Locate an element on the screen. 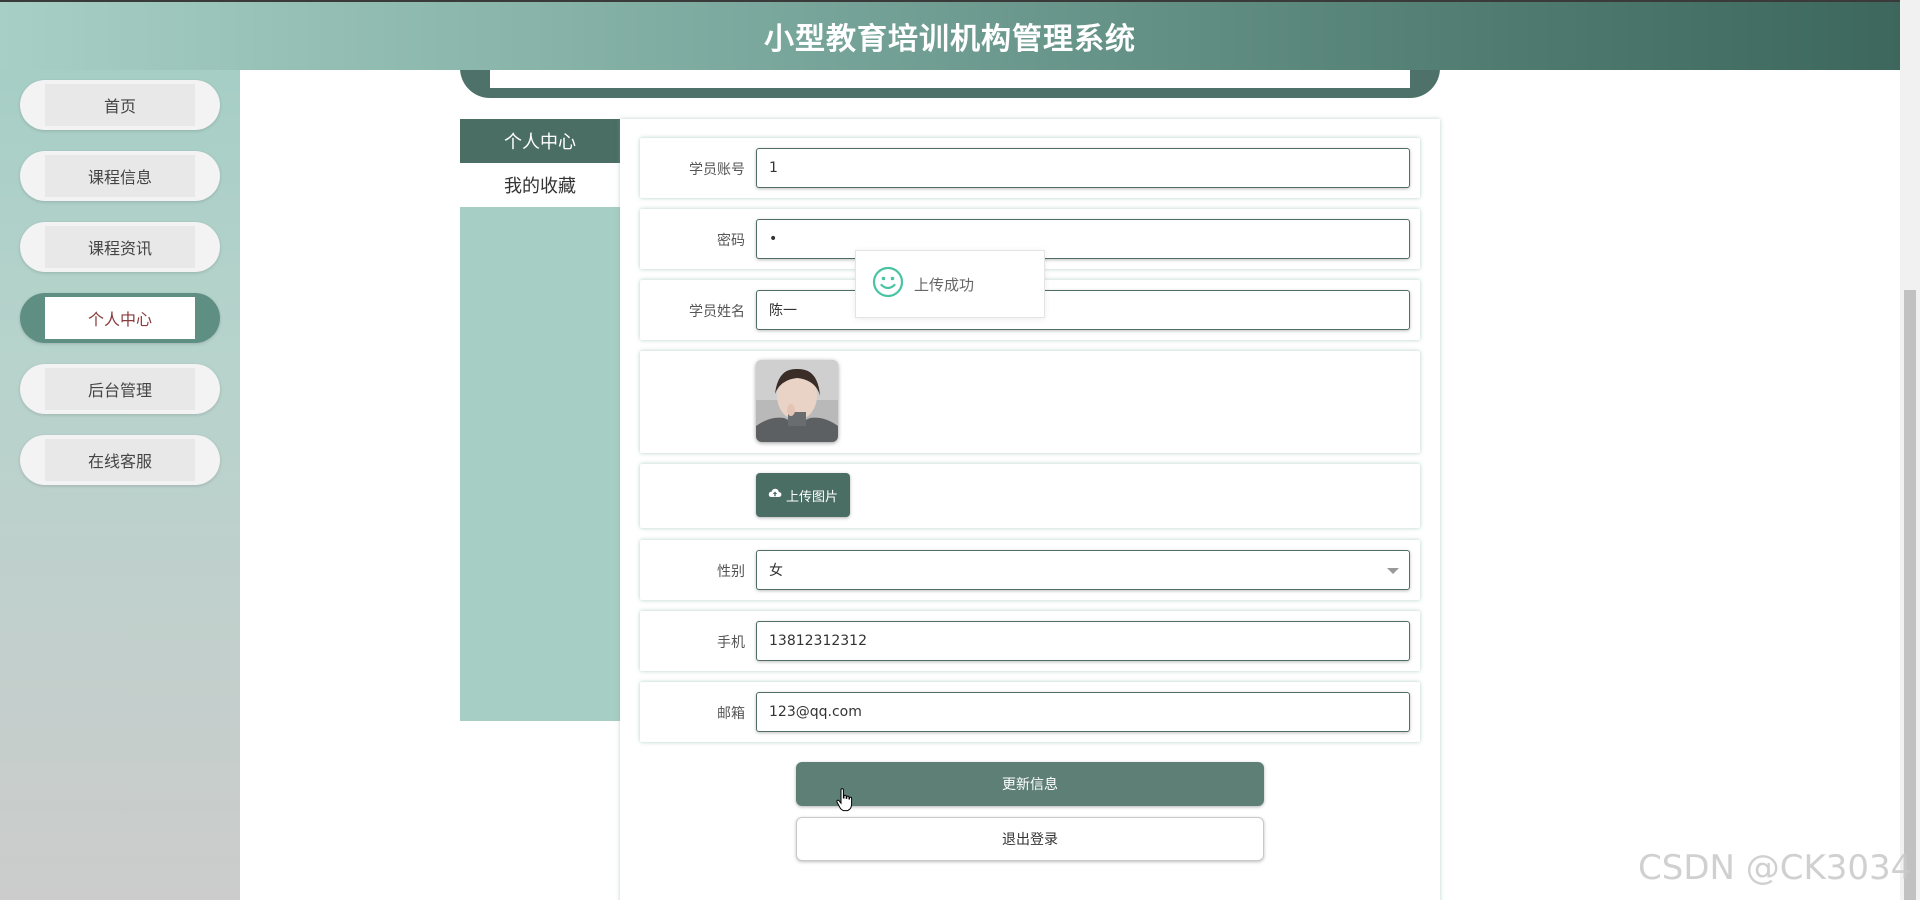 The image size is (1920, 900). toast-message: 上传成功 is located at coordinates (944, 284).